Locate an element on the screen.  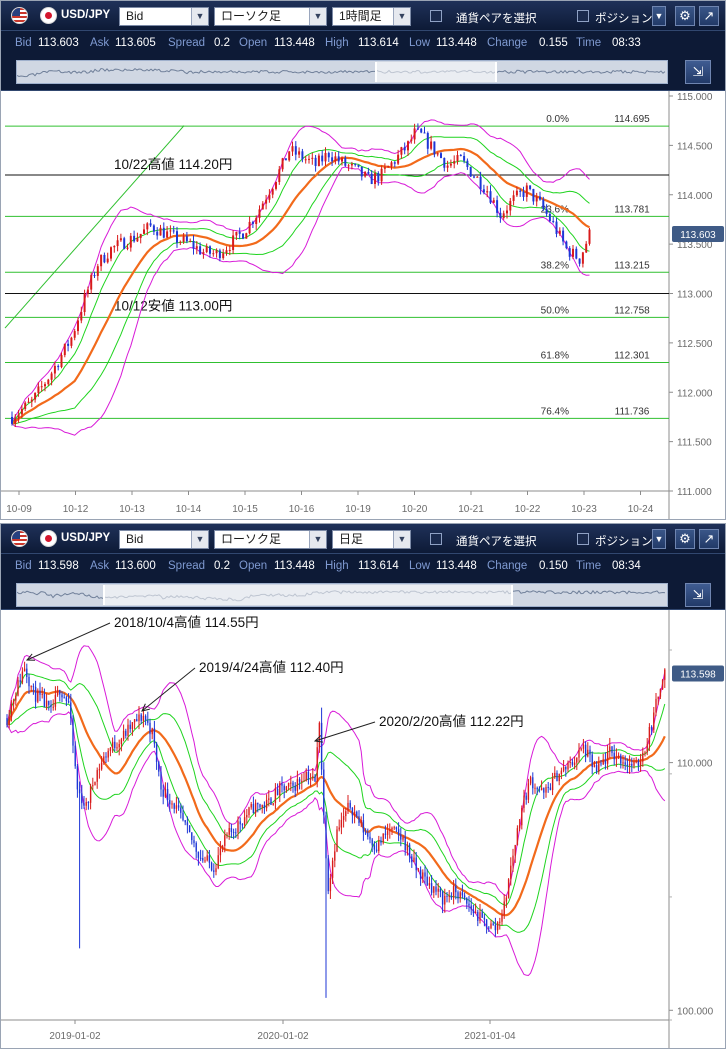
y-tick-label: 115.000 is located at coordinates (695, 97).